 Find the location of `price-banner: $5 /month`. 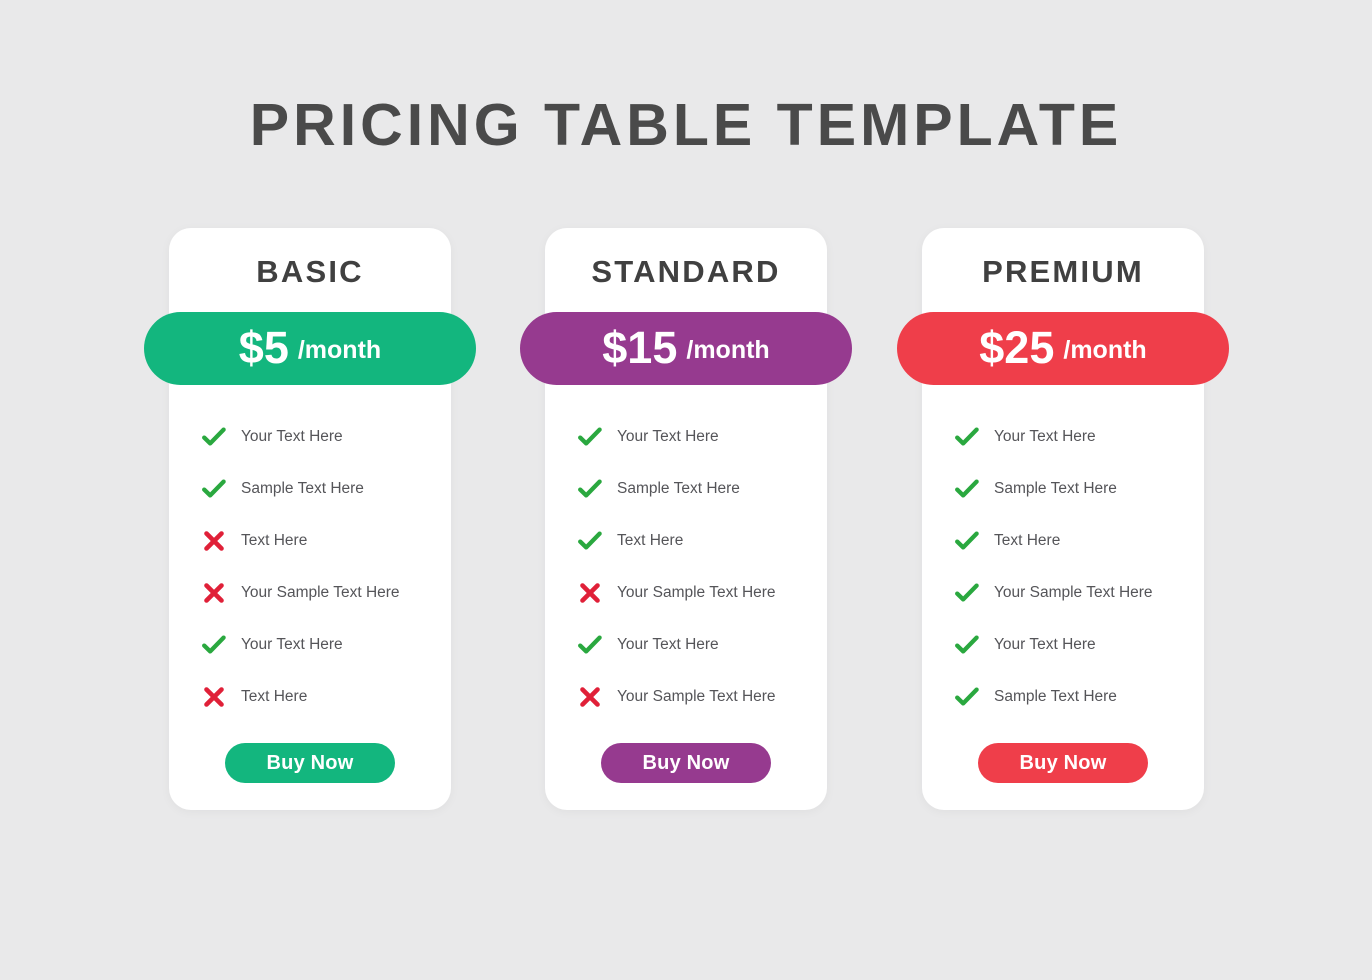

price-banner: $5 /month is located at coordinates (310, 348).